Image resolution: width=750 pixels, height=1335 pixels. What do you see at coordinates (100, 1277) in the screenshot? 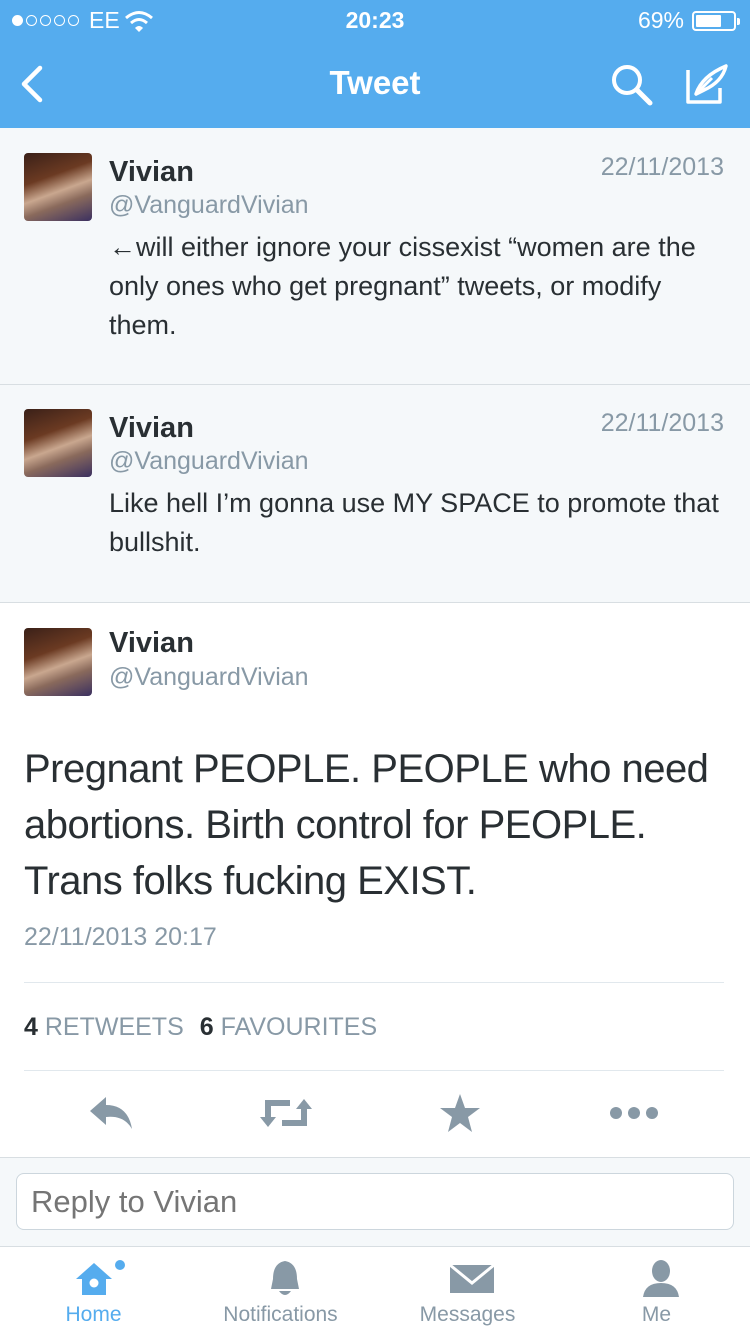
I see `home-icon` at bounding box center [100, 1277].